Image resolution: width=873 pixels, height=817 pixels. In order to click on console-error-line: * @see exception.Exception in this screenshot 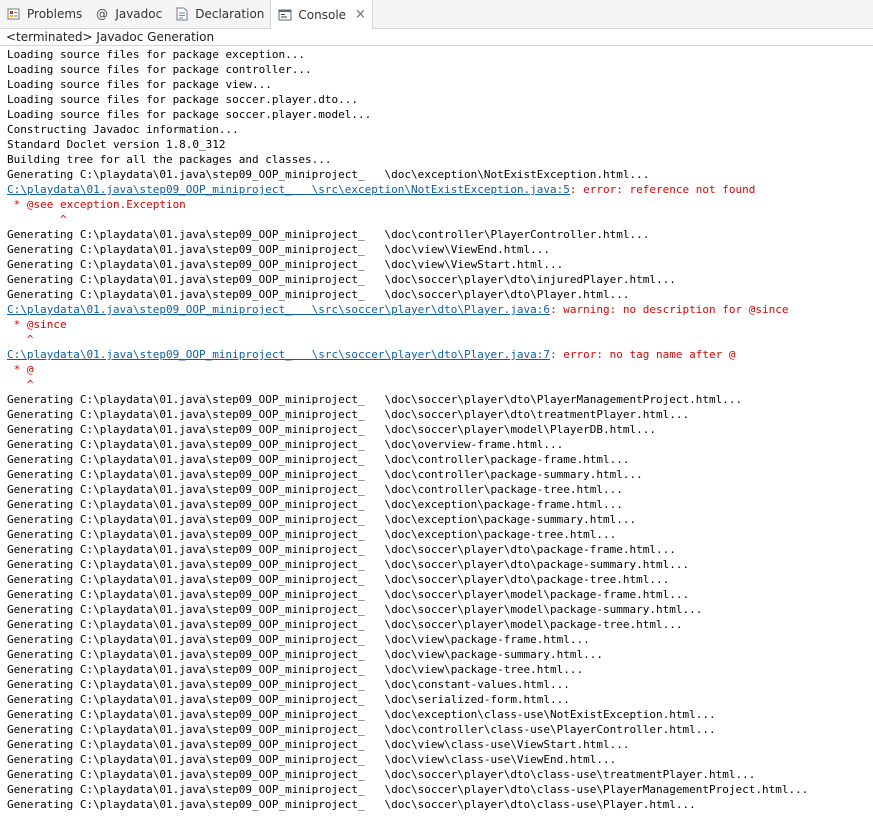, I will do `click(96, 204)`.